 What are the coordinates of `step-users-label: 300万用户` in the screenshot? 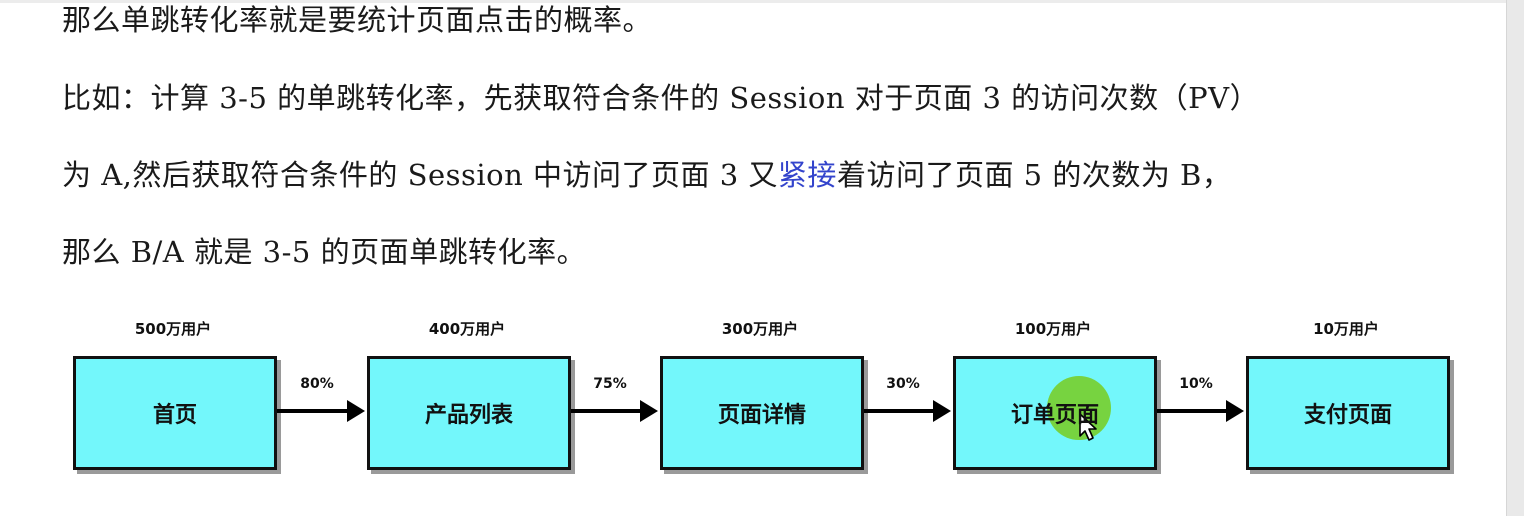 It's located at (760, 329).